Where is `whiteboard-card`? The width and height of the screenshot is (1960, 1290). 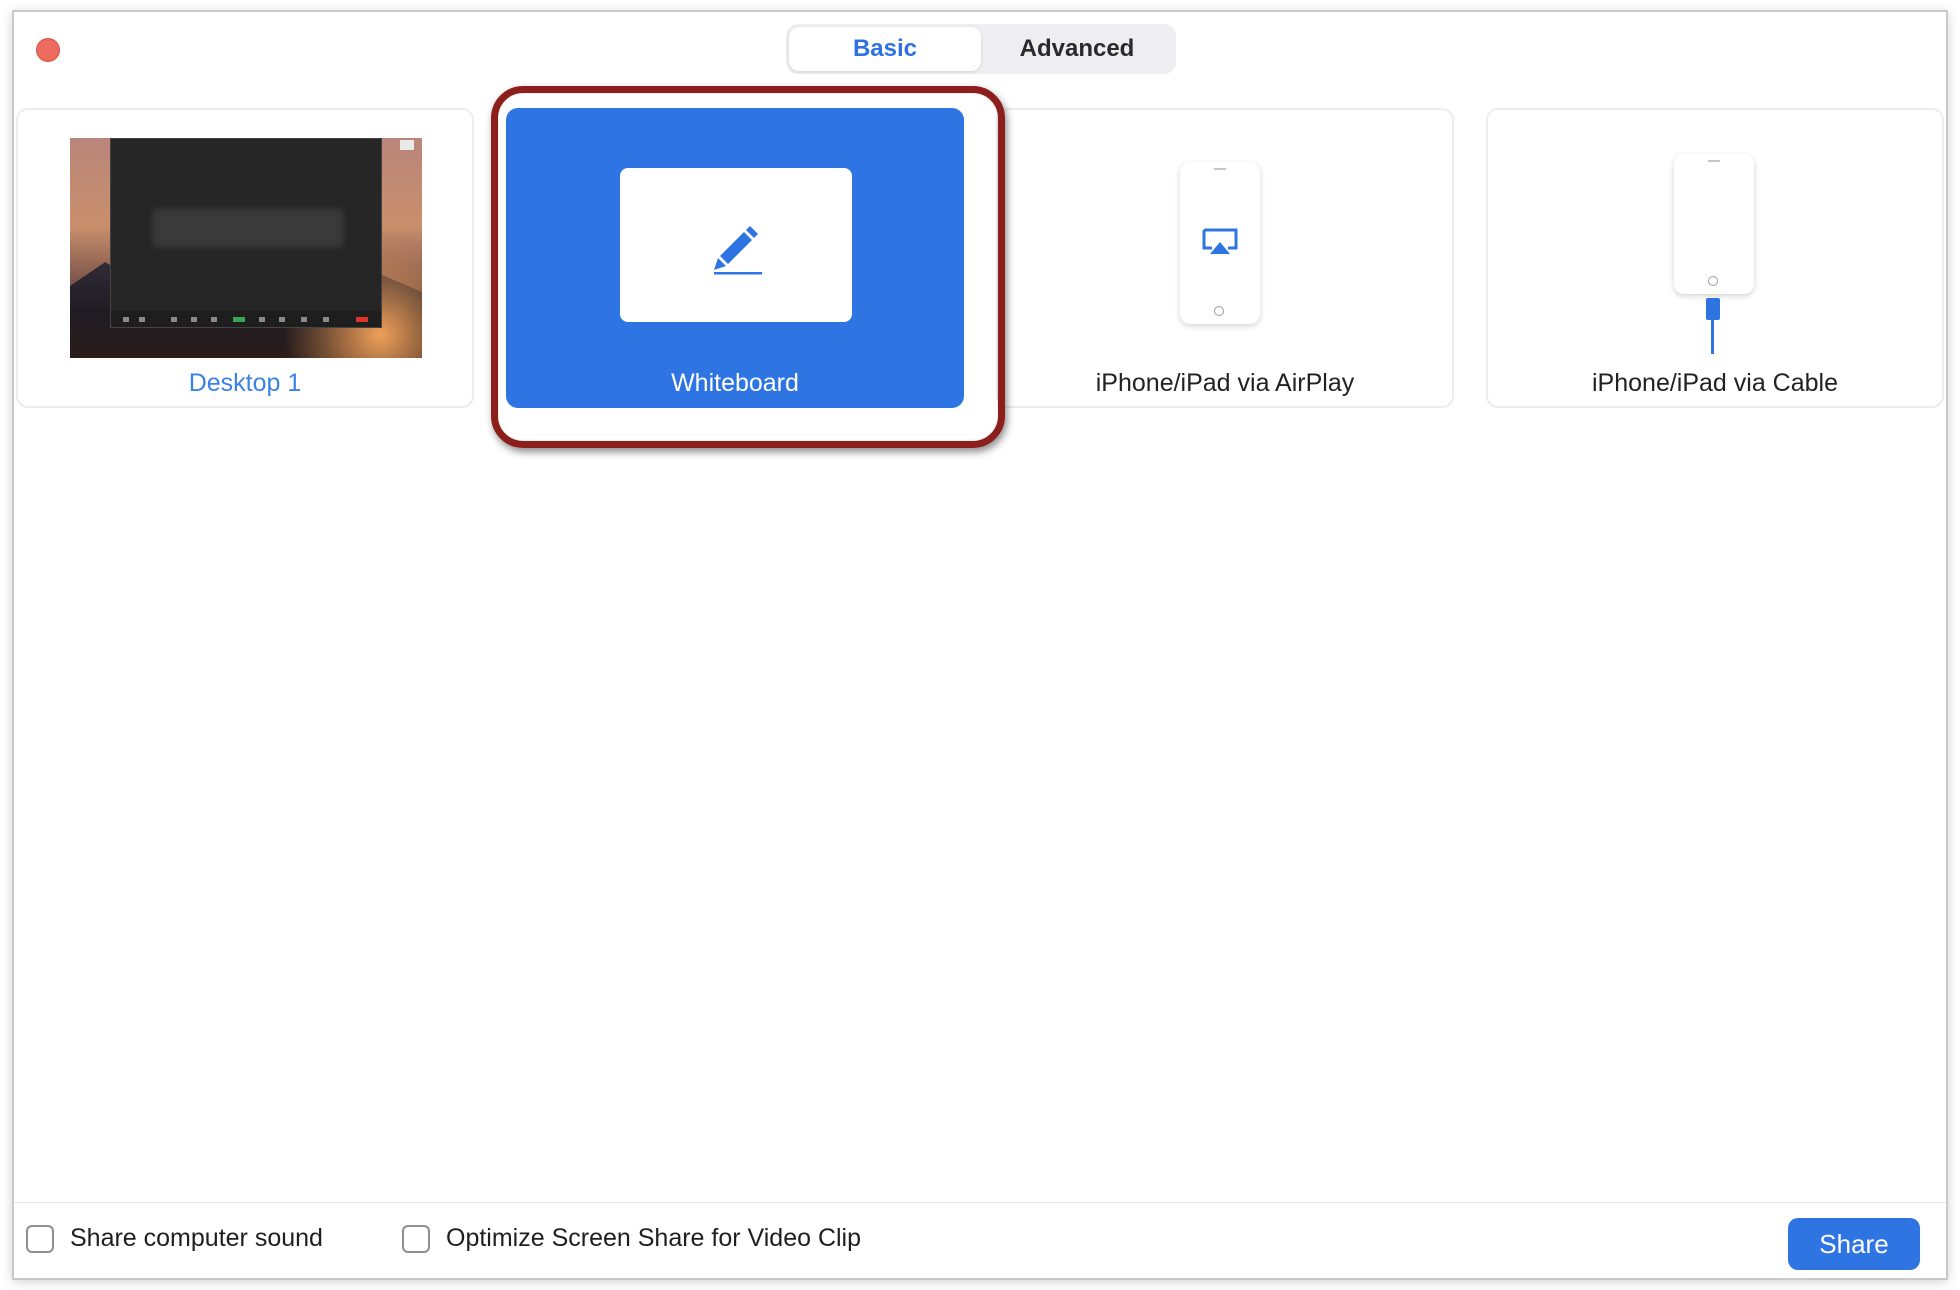 whiteboard-card is located at coordinates (736, 245).